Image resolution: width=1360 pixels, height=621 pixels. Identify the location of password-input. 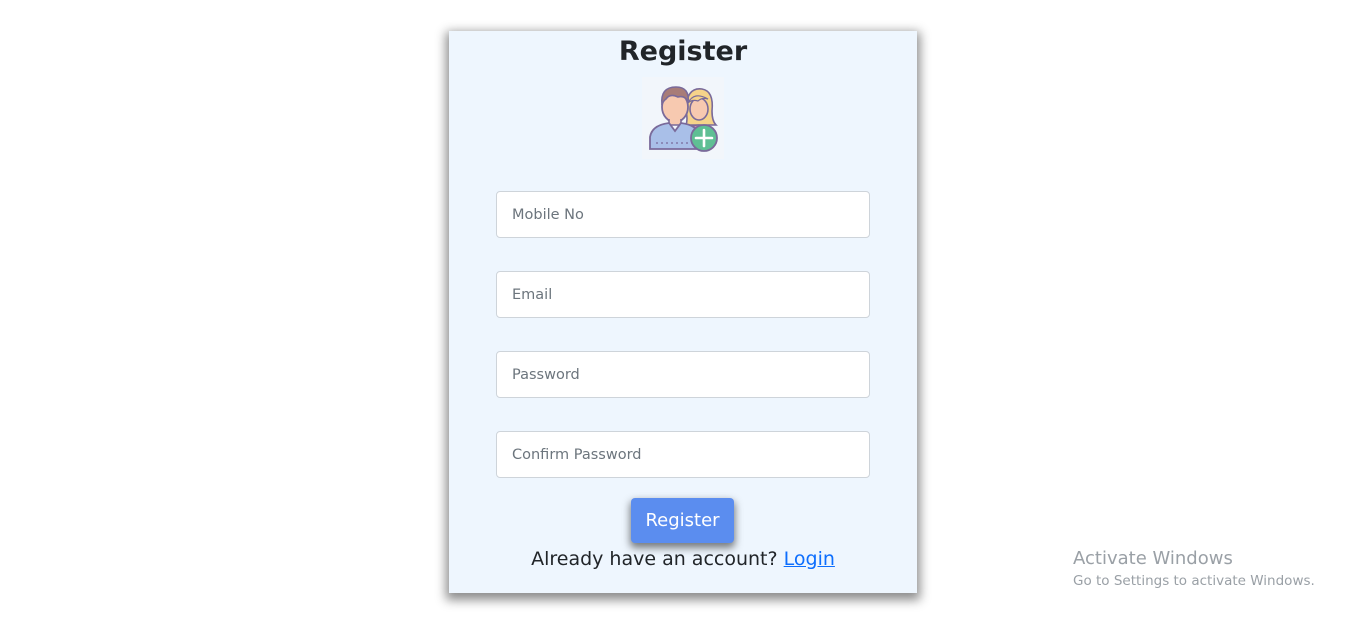
(683, 374).